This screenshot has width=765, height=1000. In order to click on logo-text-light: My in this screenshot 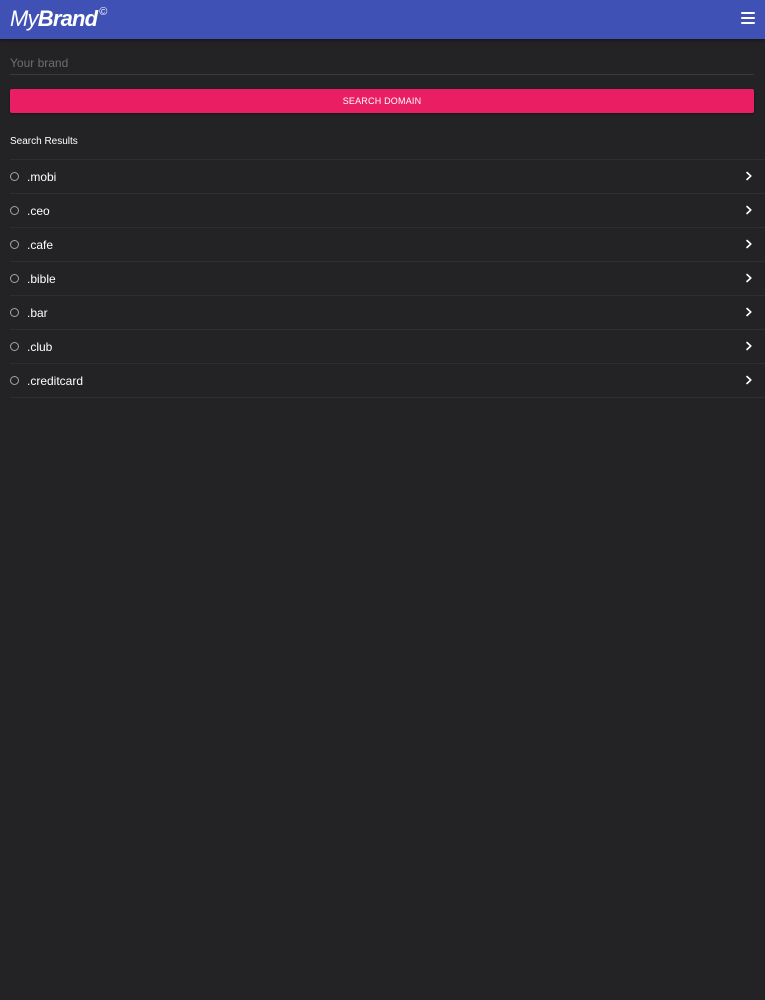, I will do `click(24, 18)`.